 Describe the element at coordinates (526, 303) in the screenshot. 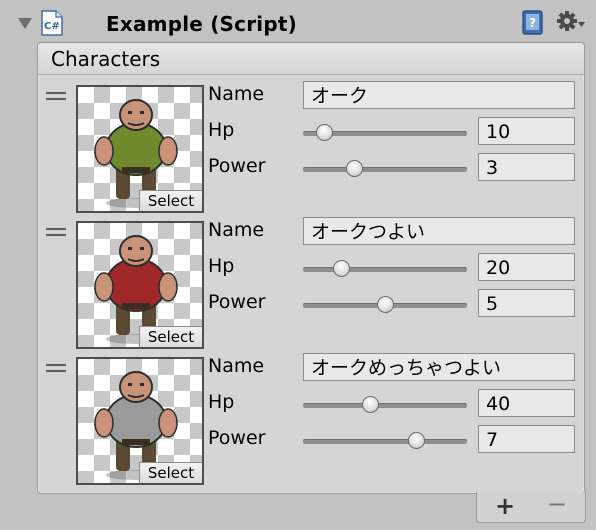

I see `power-value-field: 5` at that location.